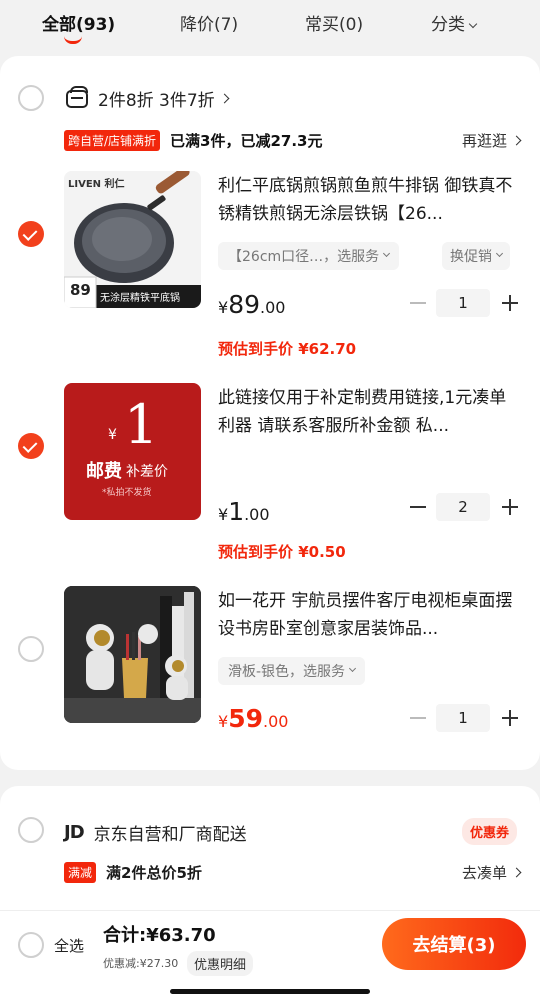 The height and width of the screenshot is (1000, 540). I want to click on tab-category-label: 分类, so click(448, 25).